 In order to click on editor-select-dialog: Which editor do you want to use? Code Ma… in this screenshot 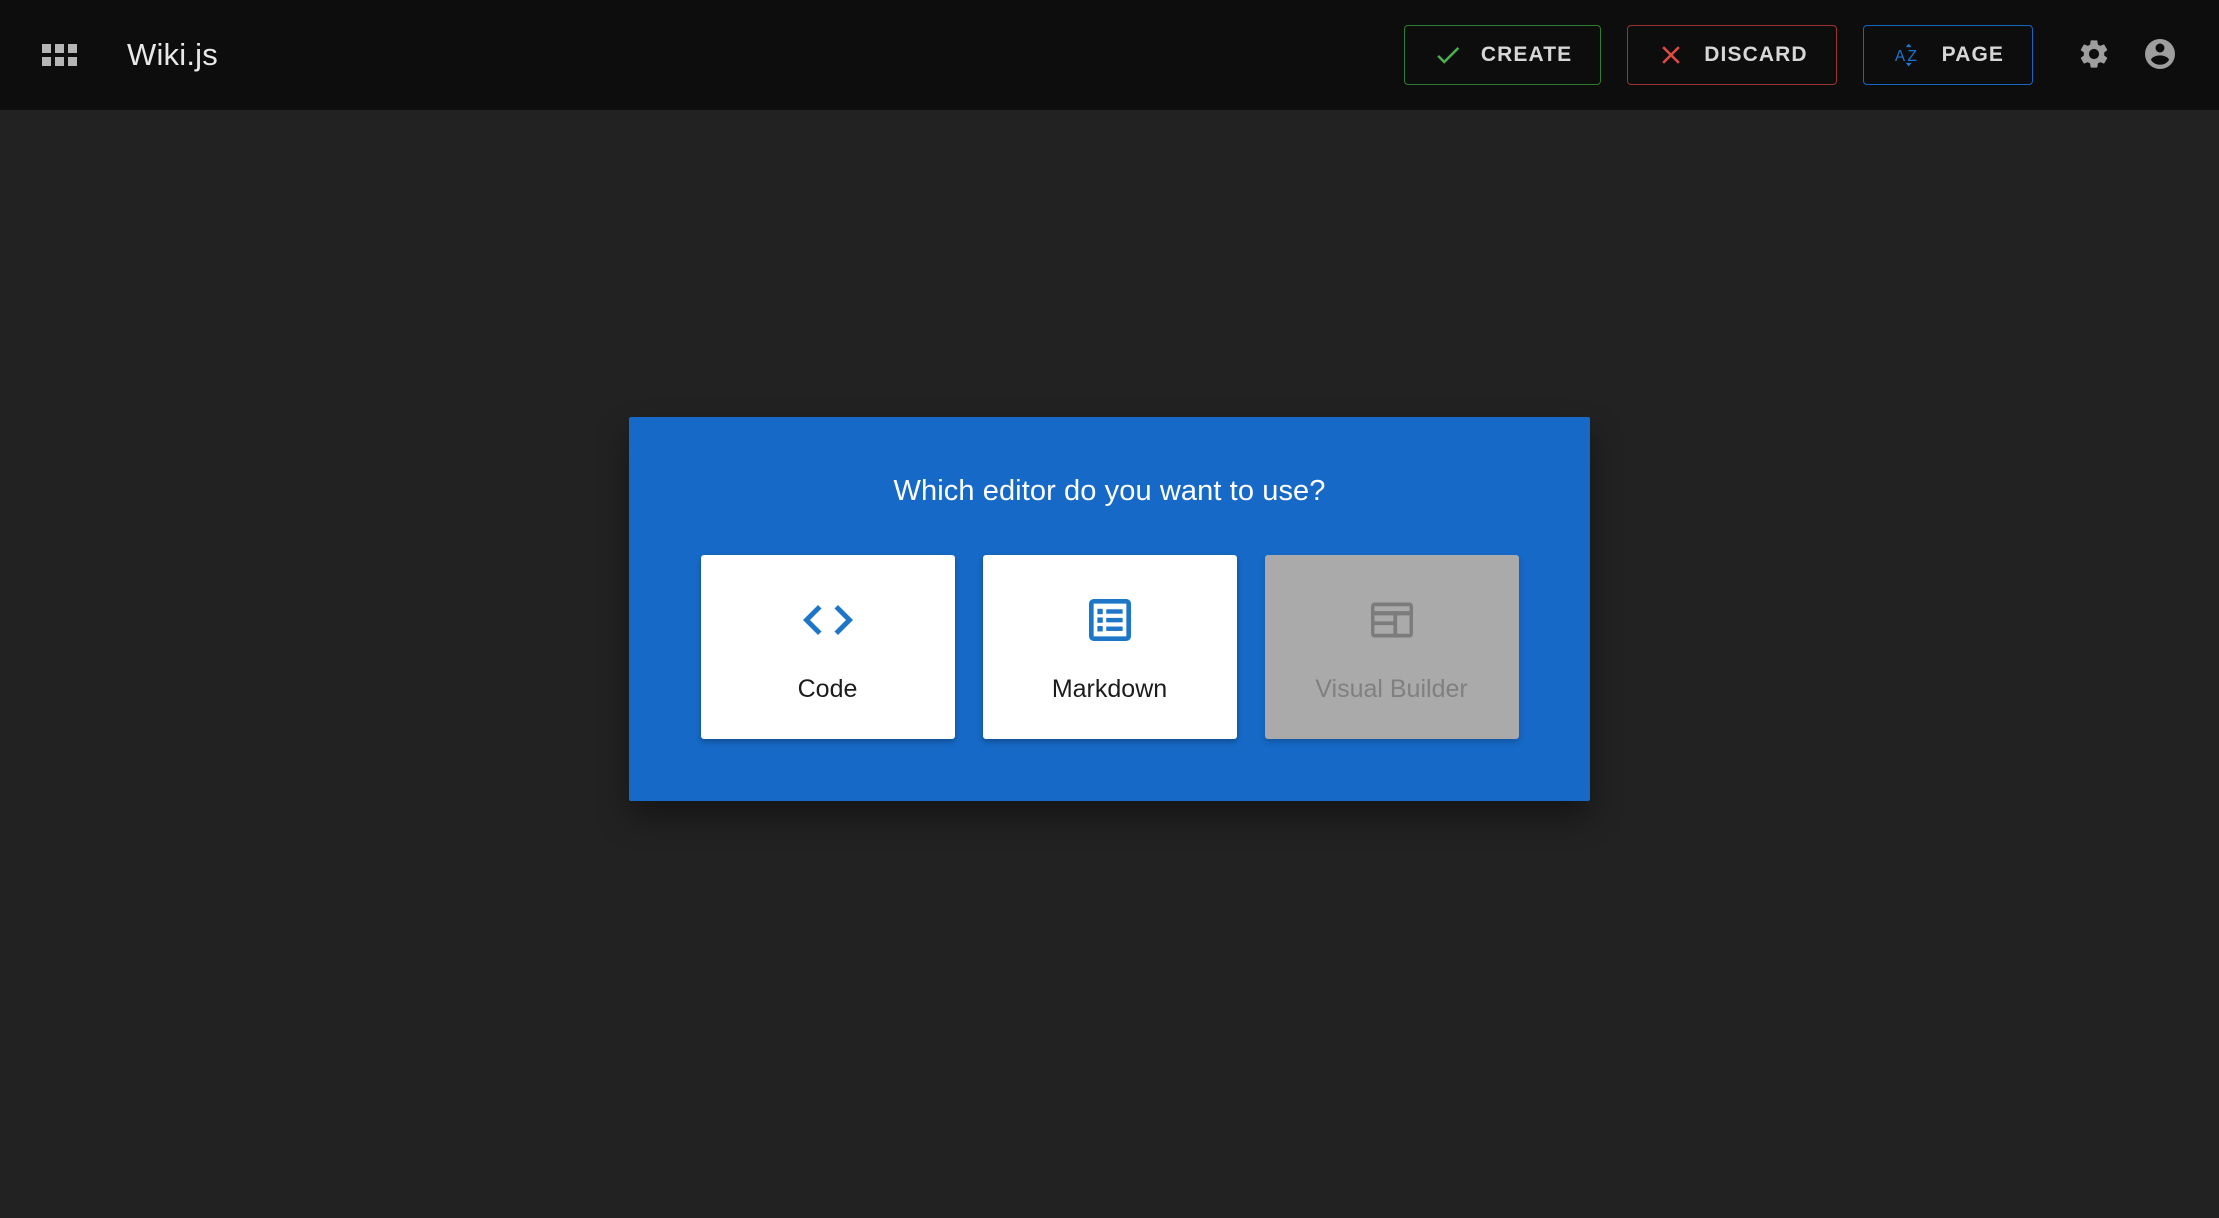, I will do `click(1109, 609)`.